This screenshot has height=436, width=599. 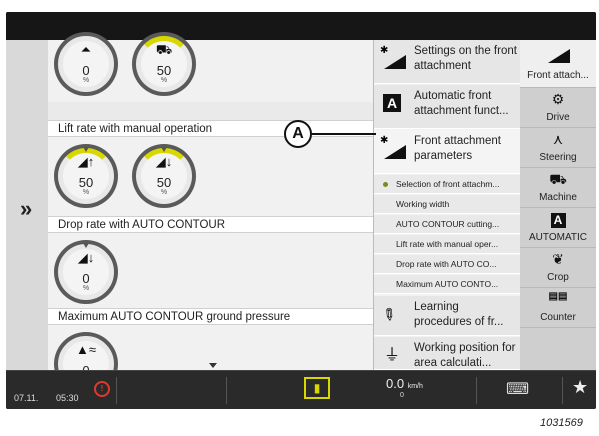 What do you see at coordinates (558, 108) in the screenshot?
I see `category-drive: ⚙ Drive` at bounding box center [558, 108].